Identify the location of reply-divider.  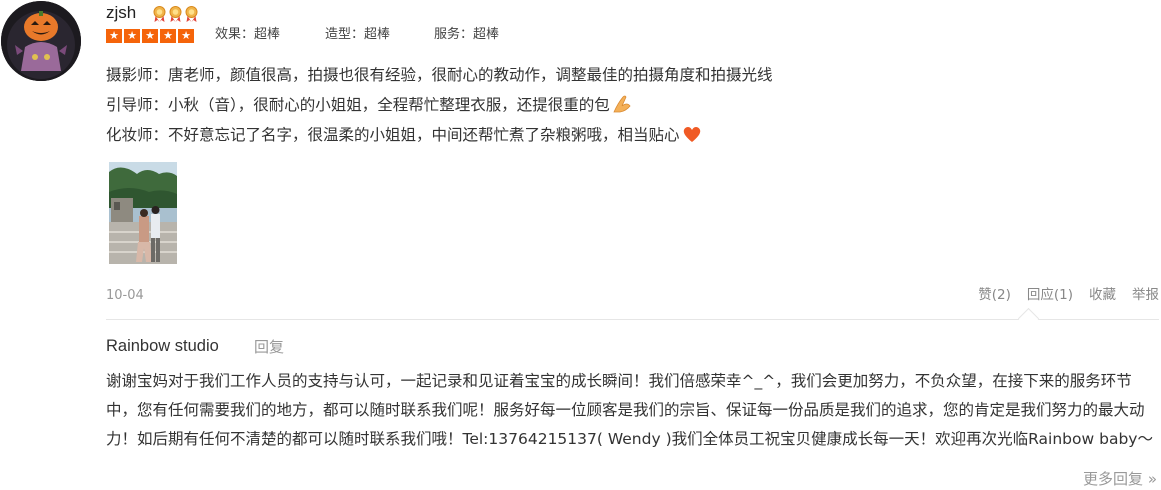
(632, 319).